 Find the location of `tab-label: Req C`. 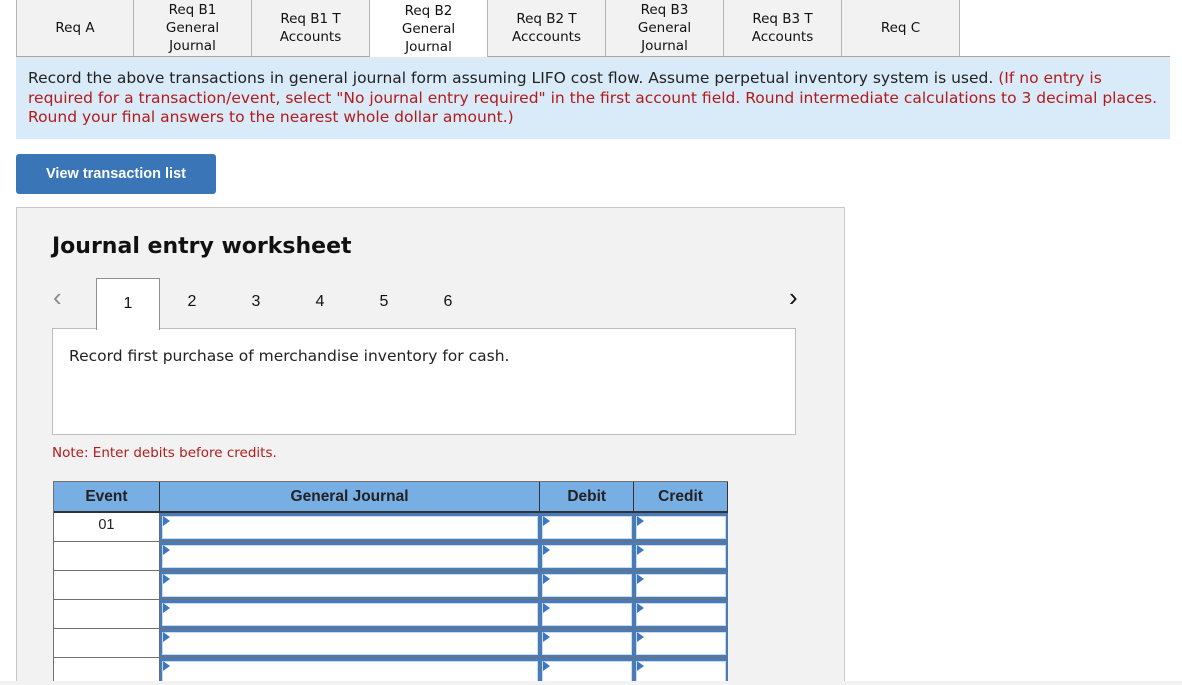

tab-label: Req C is located at coordinates (900, 28).